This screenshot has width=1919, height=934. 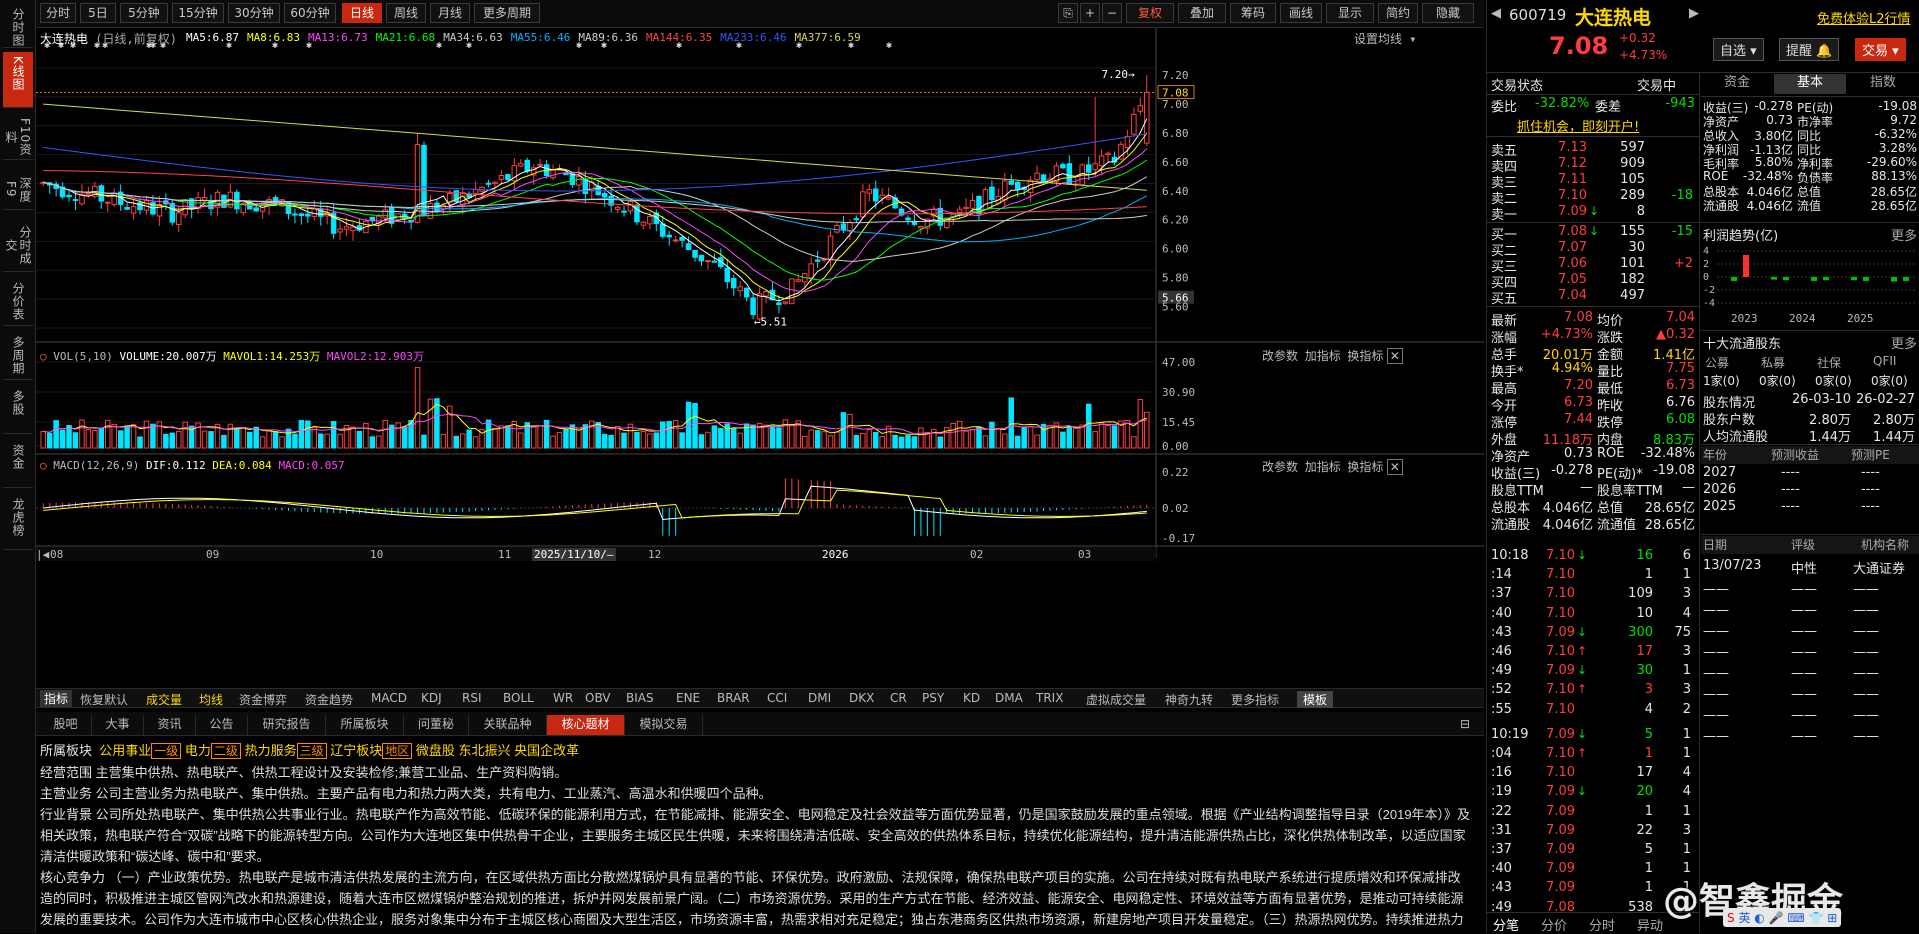 What do you see at coordinates (563, 698) in the screenshot?
I see `indicator-tab: WR` at bounding box center [563, 698].